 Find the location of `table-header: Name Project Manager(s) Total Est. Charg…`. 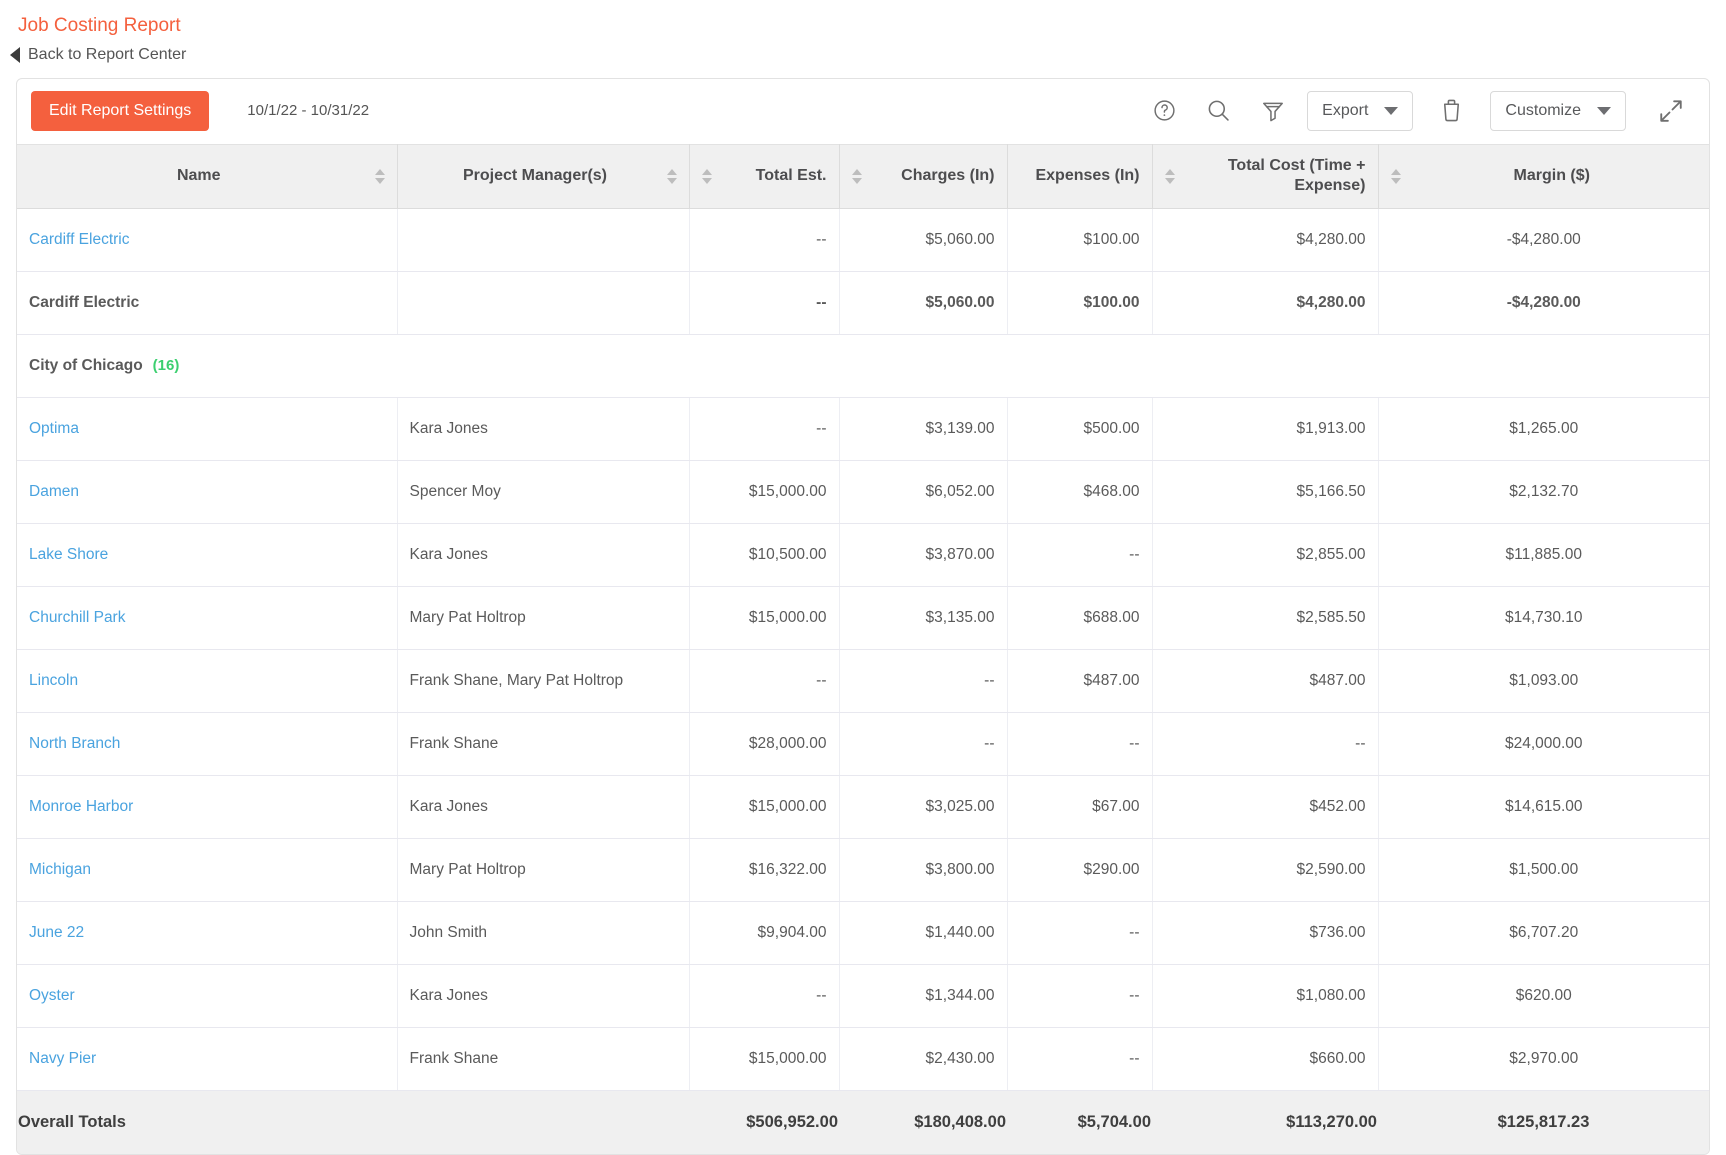

table-header: Name Project Manager(s) Total Est. Charg… is located at coordinates (863, 176).